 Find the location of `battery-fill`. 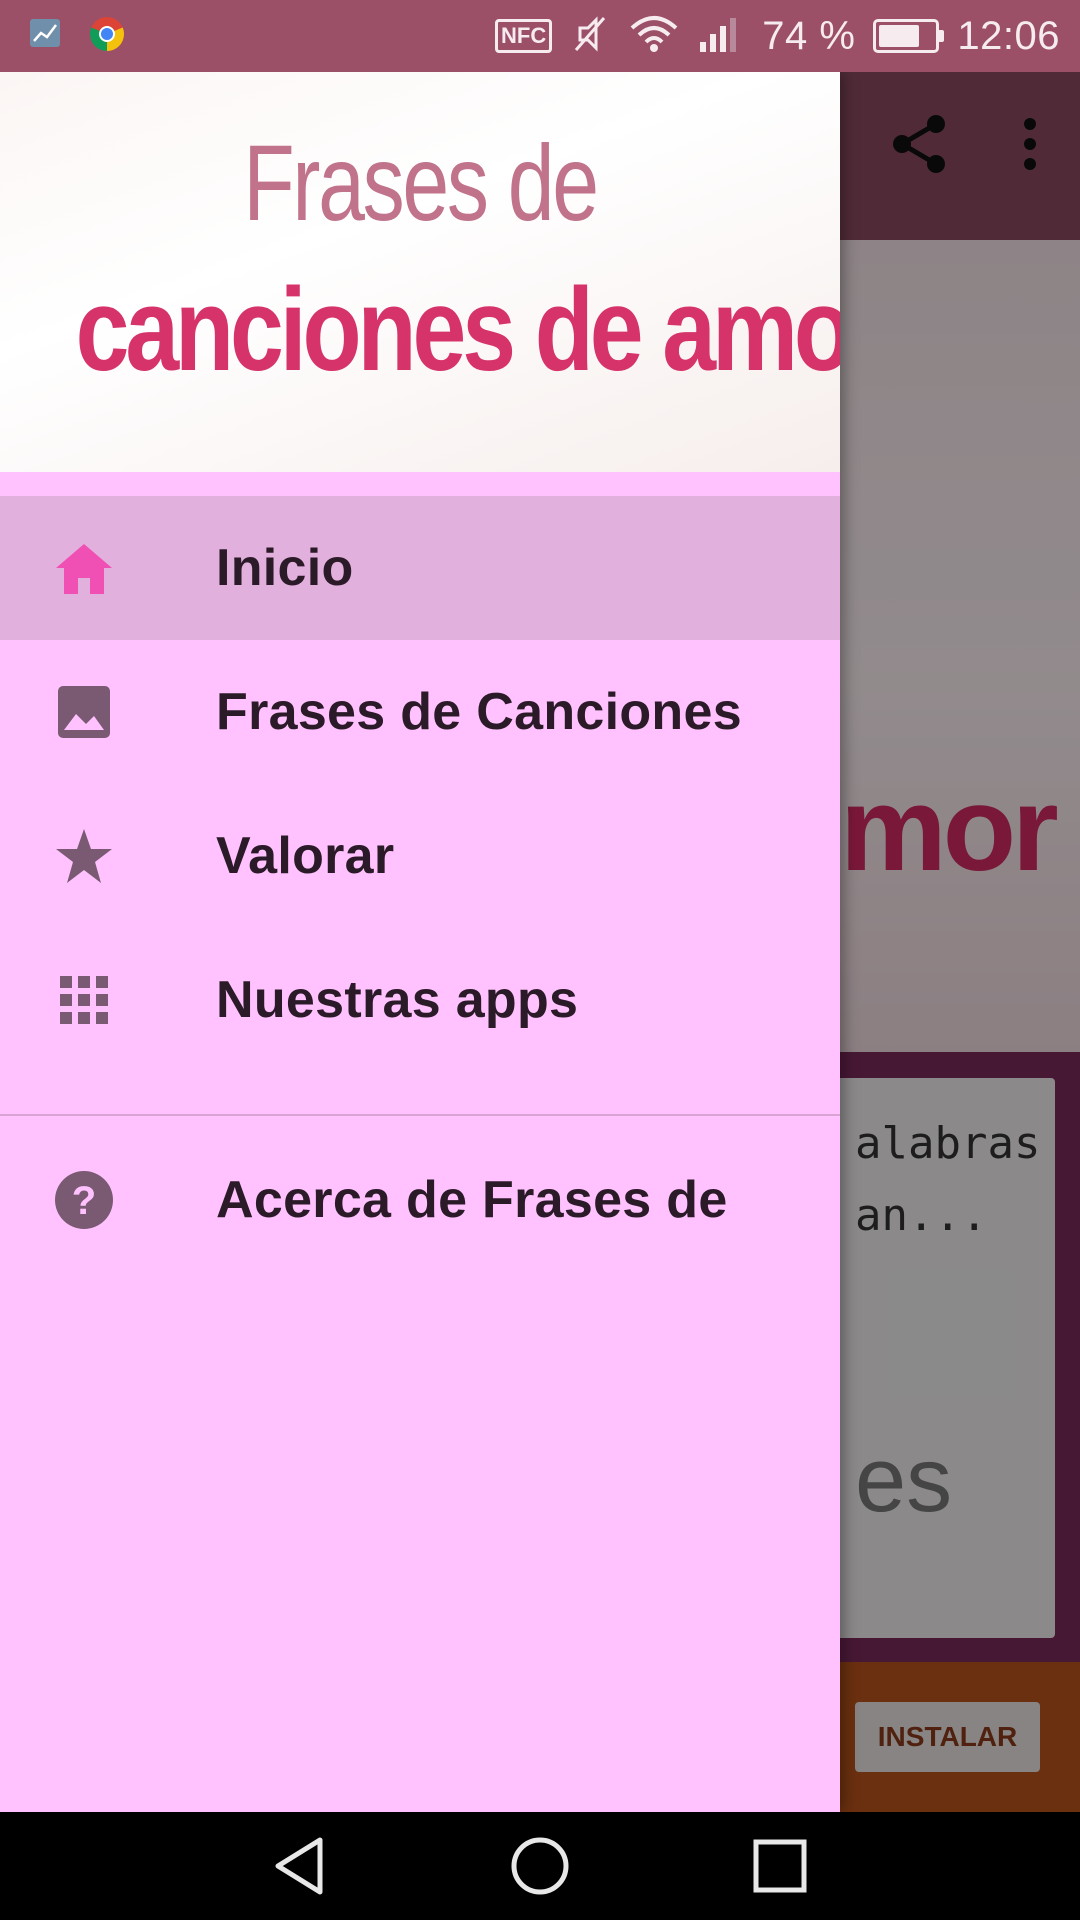

battery-fill is located at coordinates (899, 36).